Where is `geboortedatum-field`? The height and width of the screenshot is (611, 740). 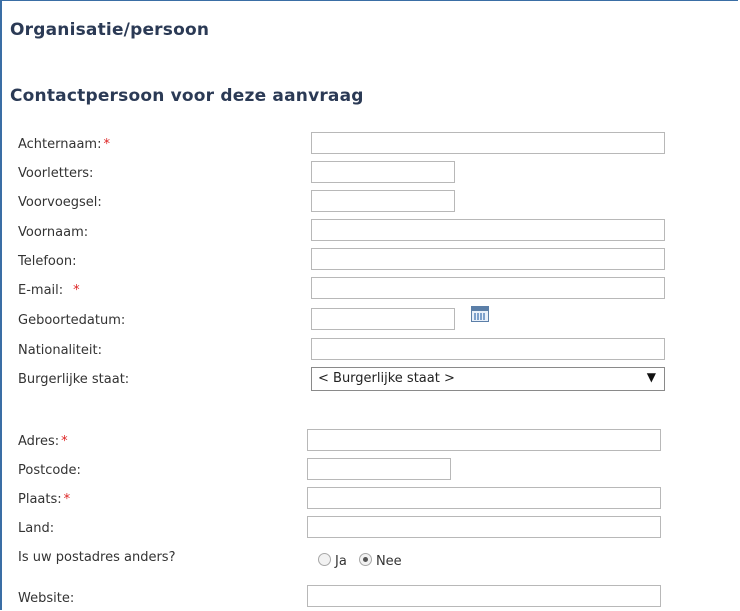 geboortedatum-field is located at coordinates (383, 319).